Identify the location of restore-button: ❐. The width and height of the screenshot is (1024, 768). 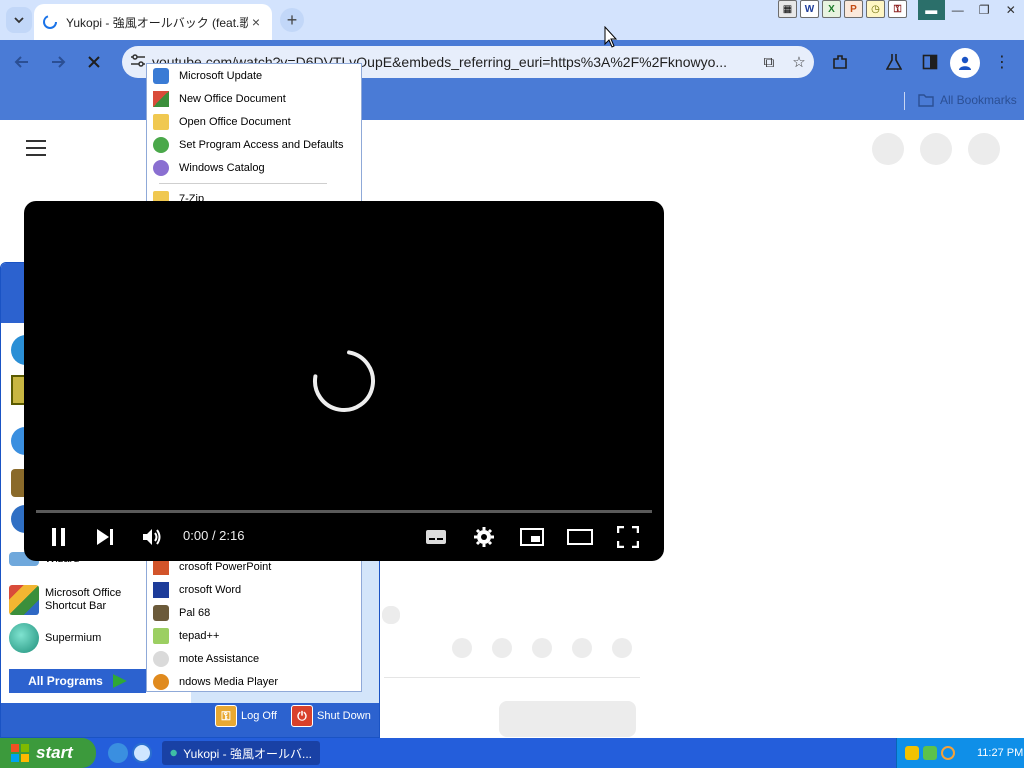
(984, 10).